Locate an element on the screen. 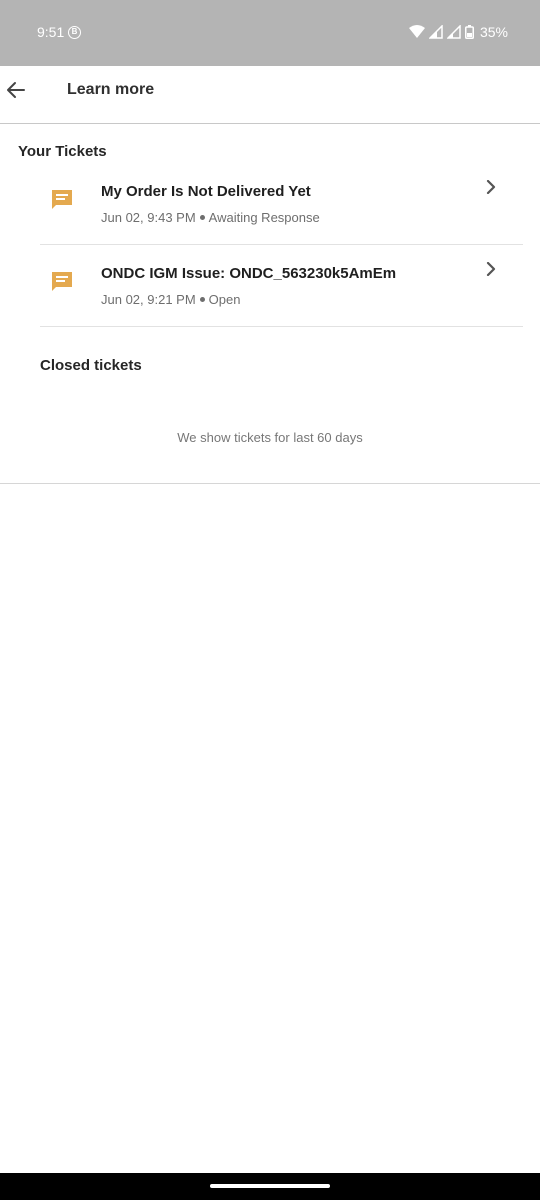  app-notification-icon: B is located at coordinates (74, 32).